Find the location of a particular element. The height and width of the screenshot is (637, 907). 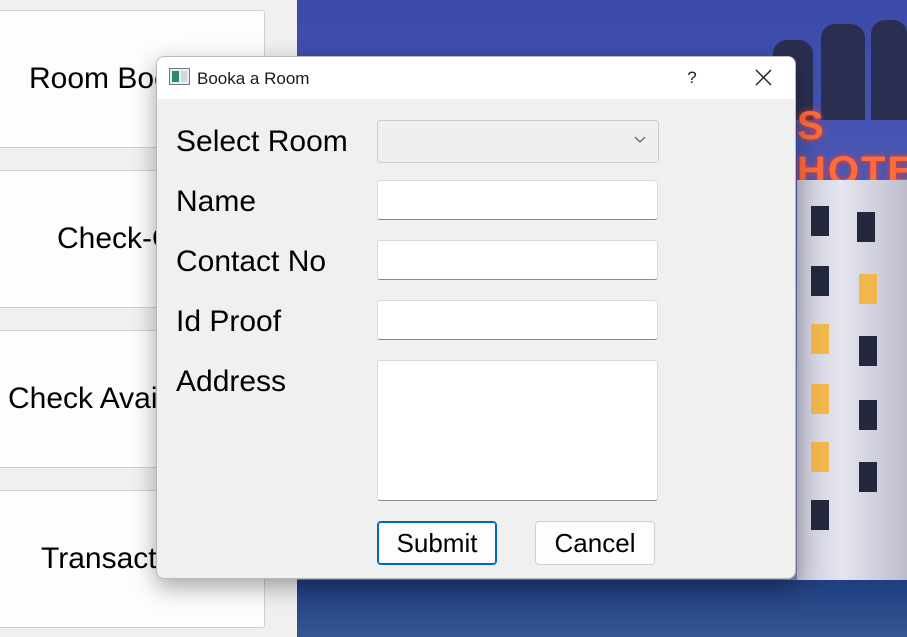

id-proof-input is located at coordinates (517, 320).